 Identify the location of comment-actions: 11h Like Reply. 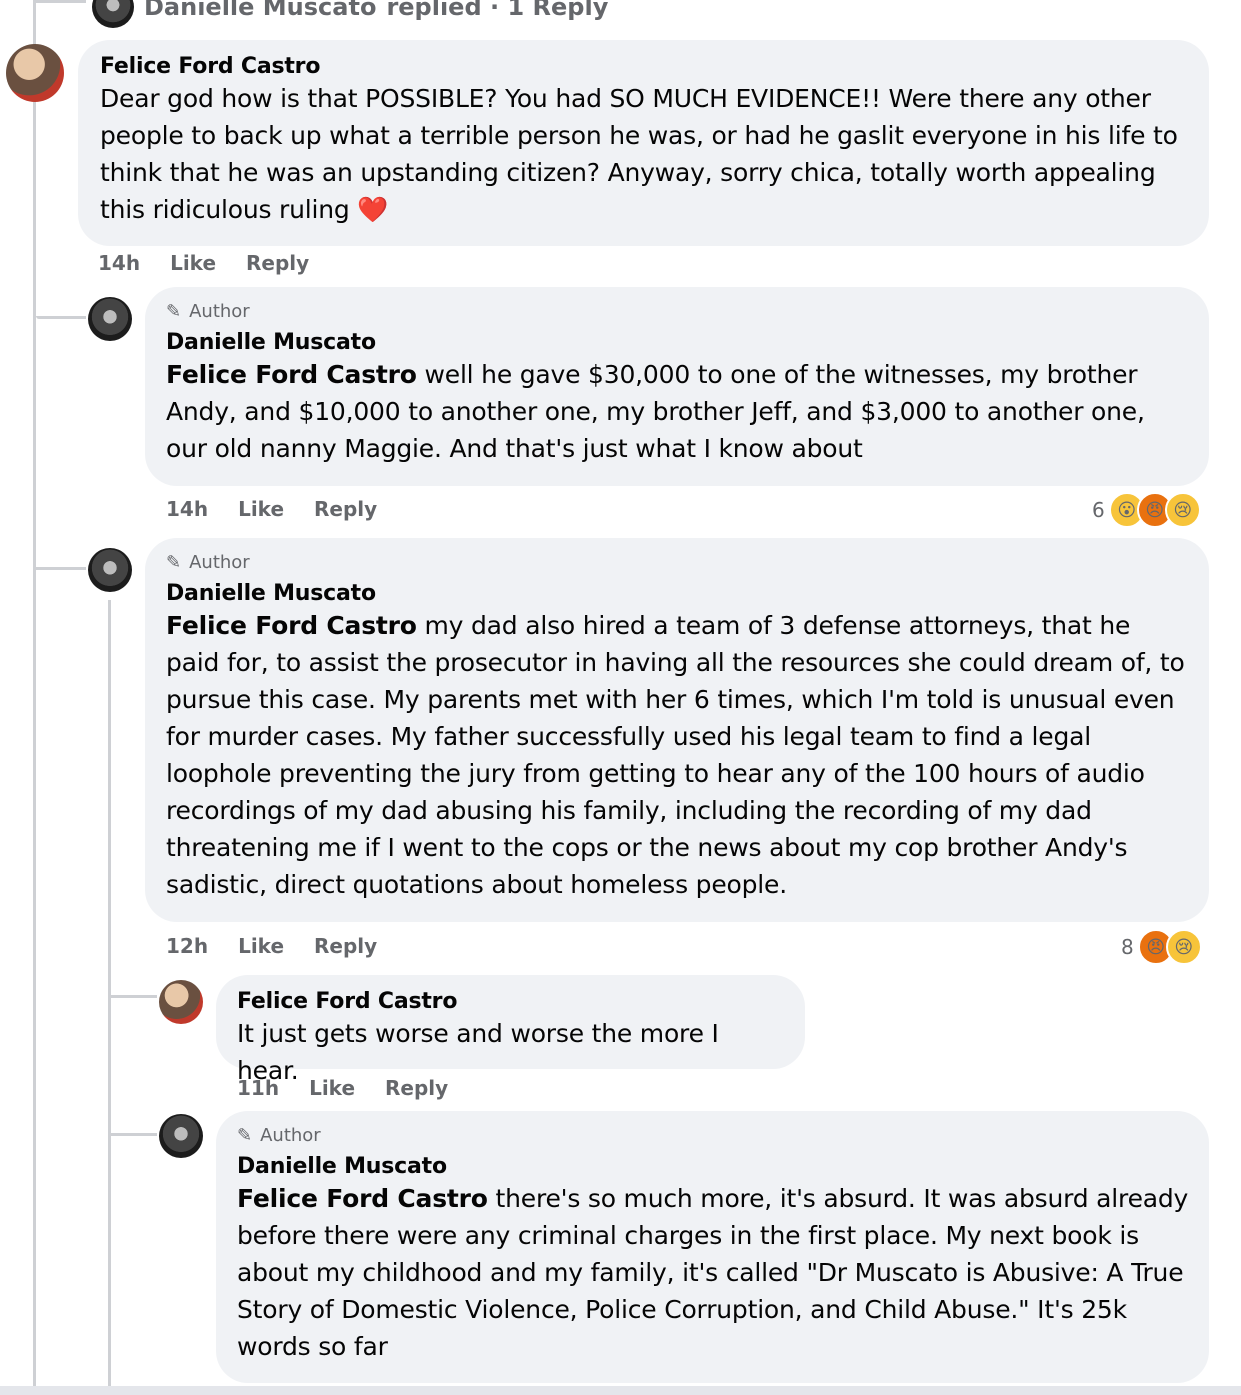
(342, 1088).